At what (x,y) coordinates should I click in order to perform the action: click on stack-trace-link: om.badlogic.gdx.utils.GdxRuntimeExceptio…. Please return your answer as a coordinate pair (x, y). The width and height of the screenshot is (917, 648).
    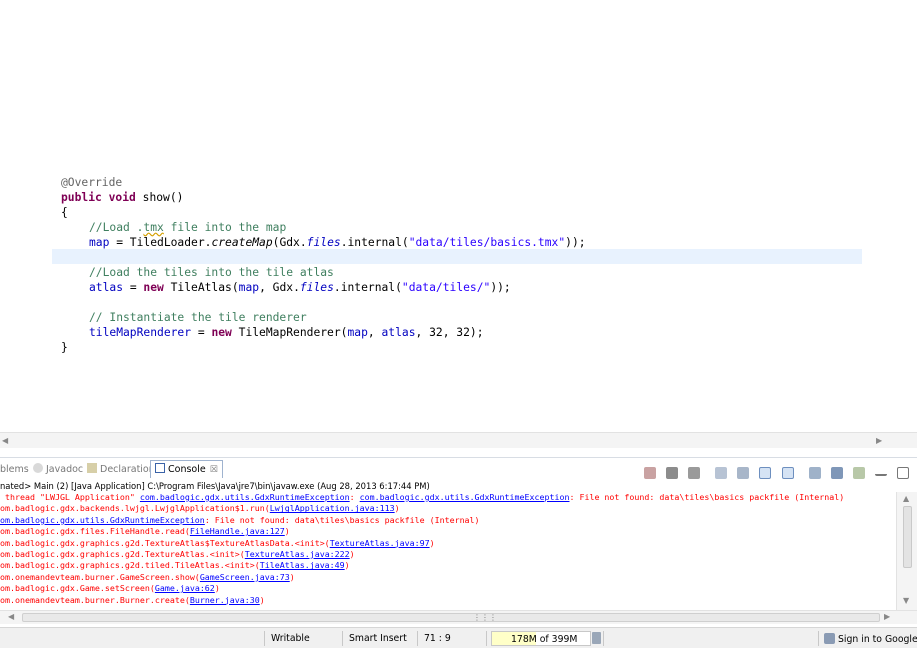
    Looking at the image, I should click on (102, 520).